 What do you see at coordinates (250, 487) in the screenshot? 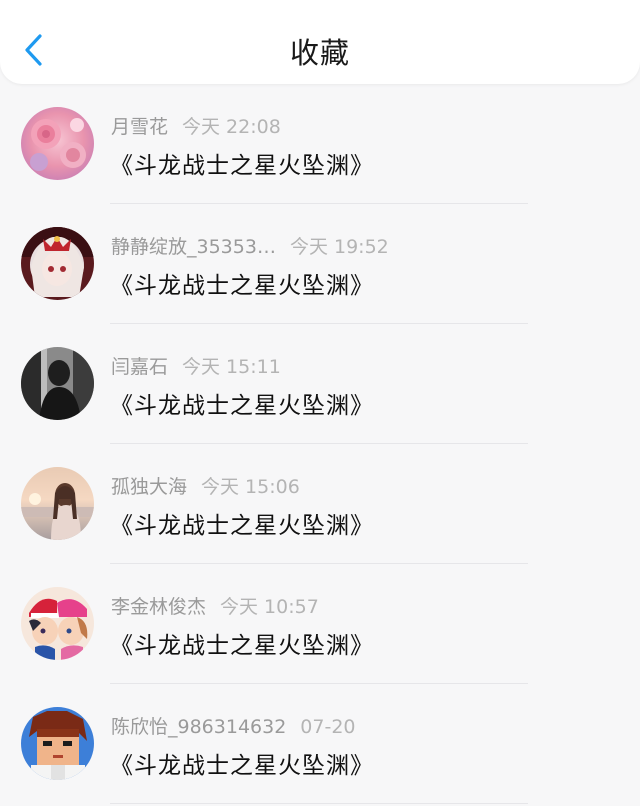
I see `timestamp: 今天 15:06` at bounding box center [250, 487].